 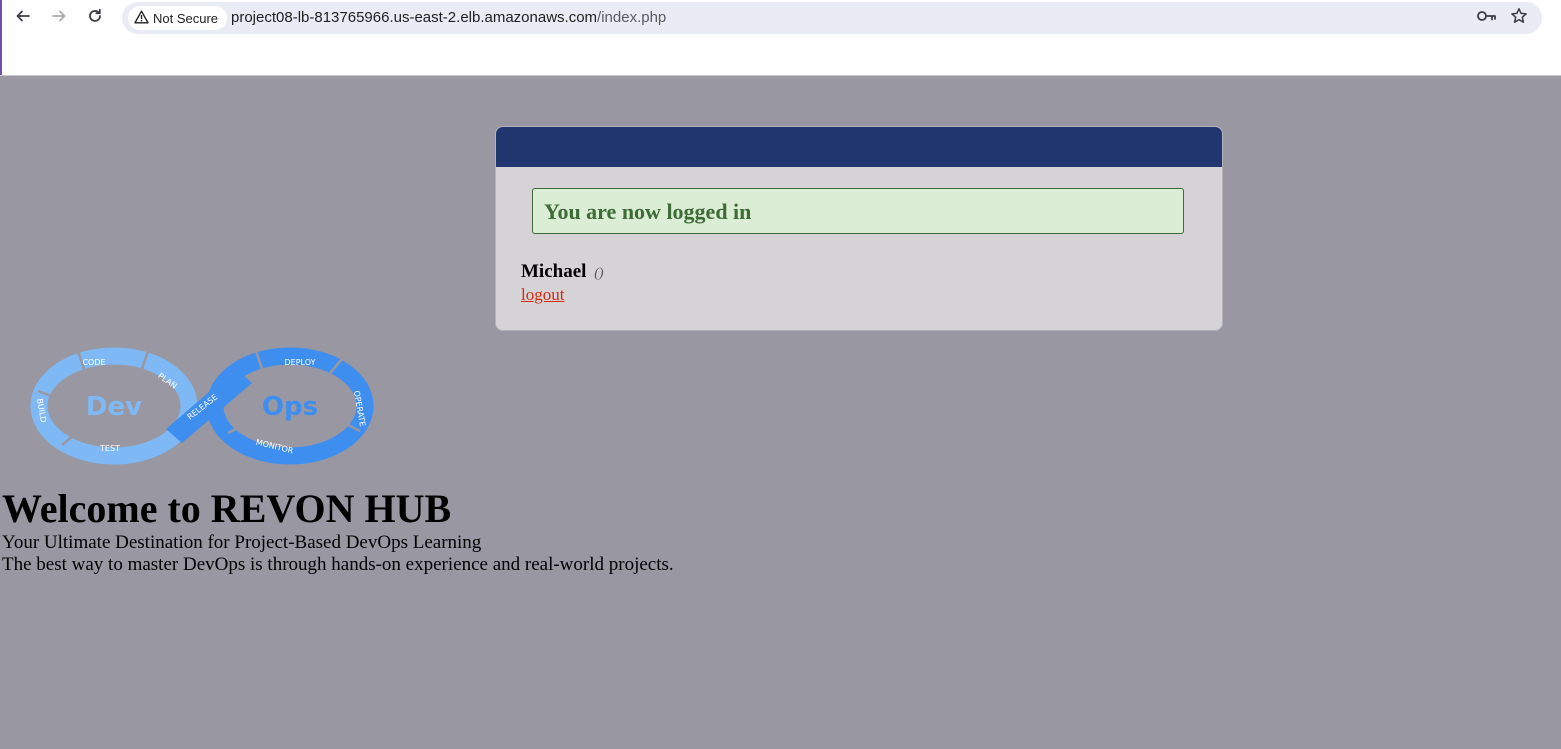 I want to click on back-button, so click(x=23, y=18).